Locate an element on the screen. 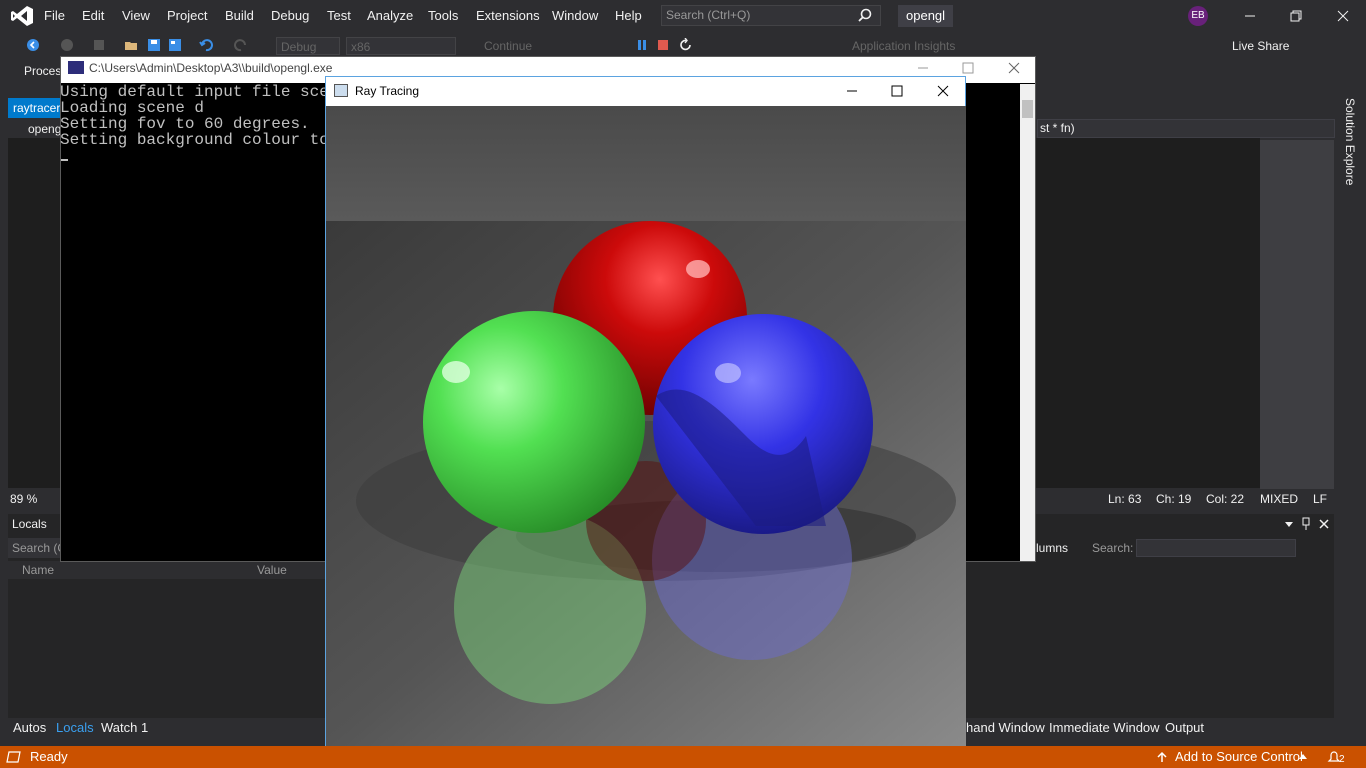  search-label: Search: is located at coordinates (1113, 548).